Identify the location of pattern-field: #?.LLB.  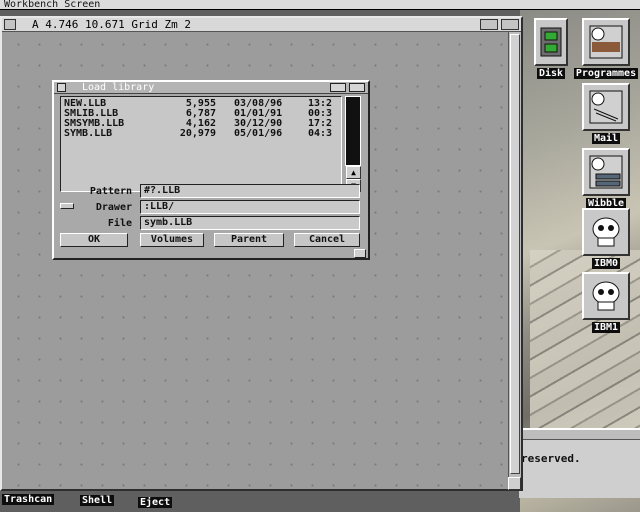
(250, 191).